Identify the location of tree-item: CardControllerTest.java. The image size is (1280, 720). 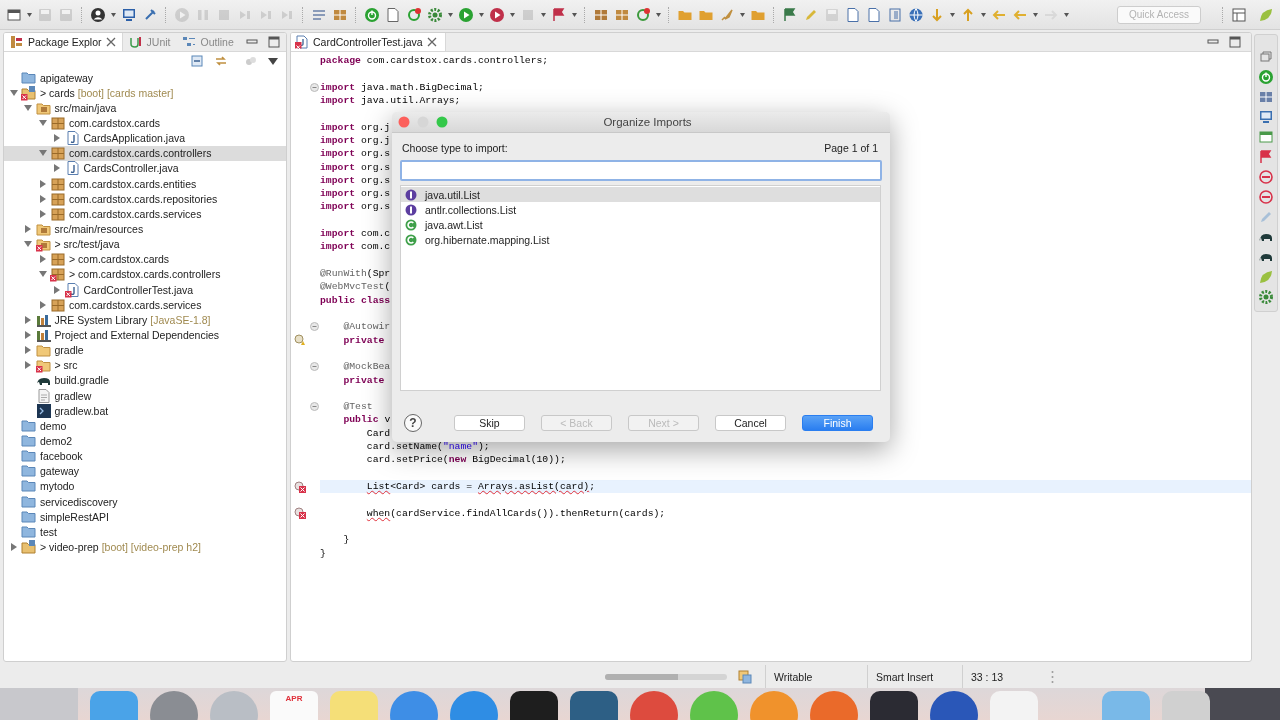
(145, 289).